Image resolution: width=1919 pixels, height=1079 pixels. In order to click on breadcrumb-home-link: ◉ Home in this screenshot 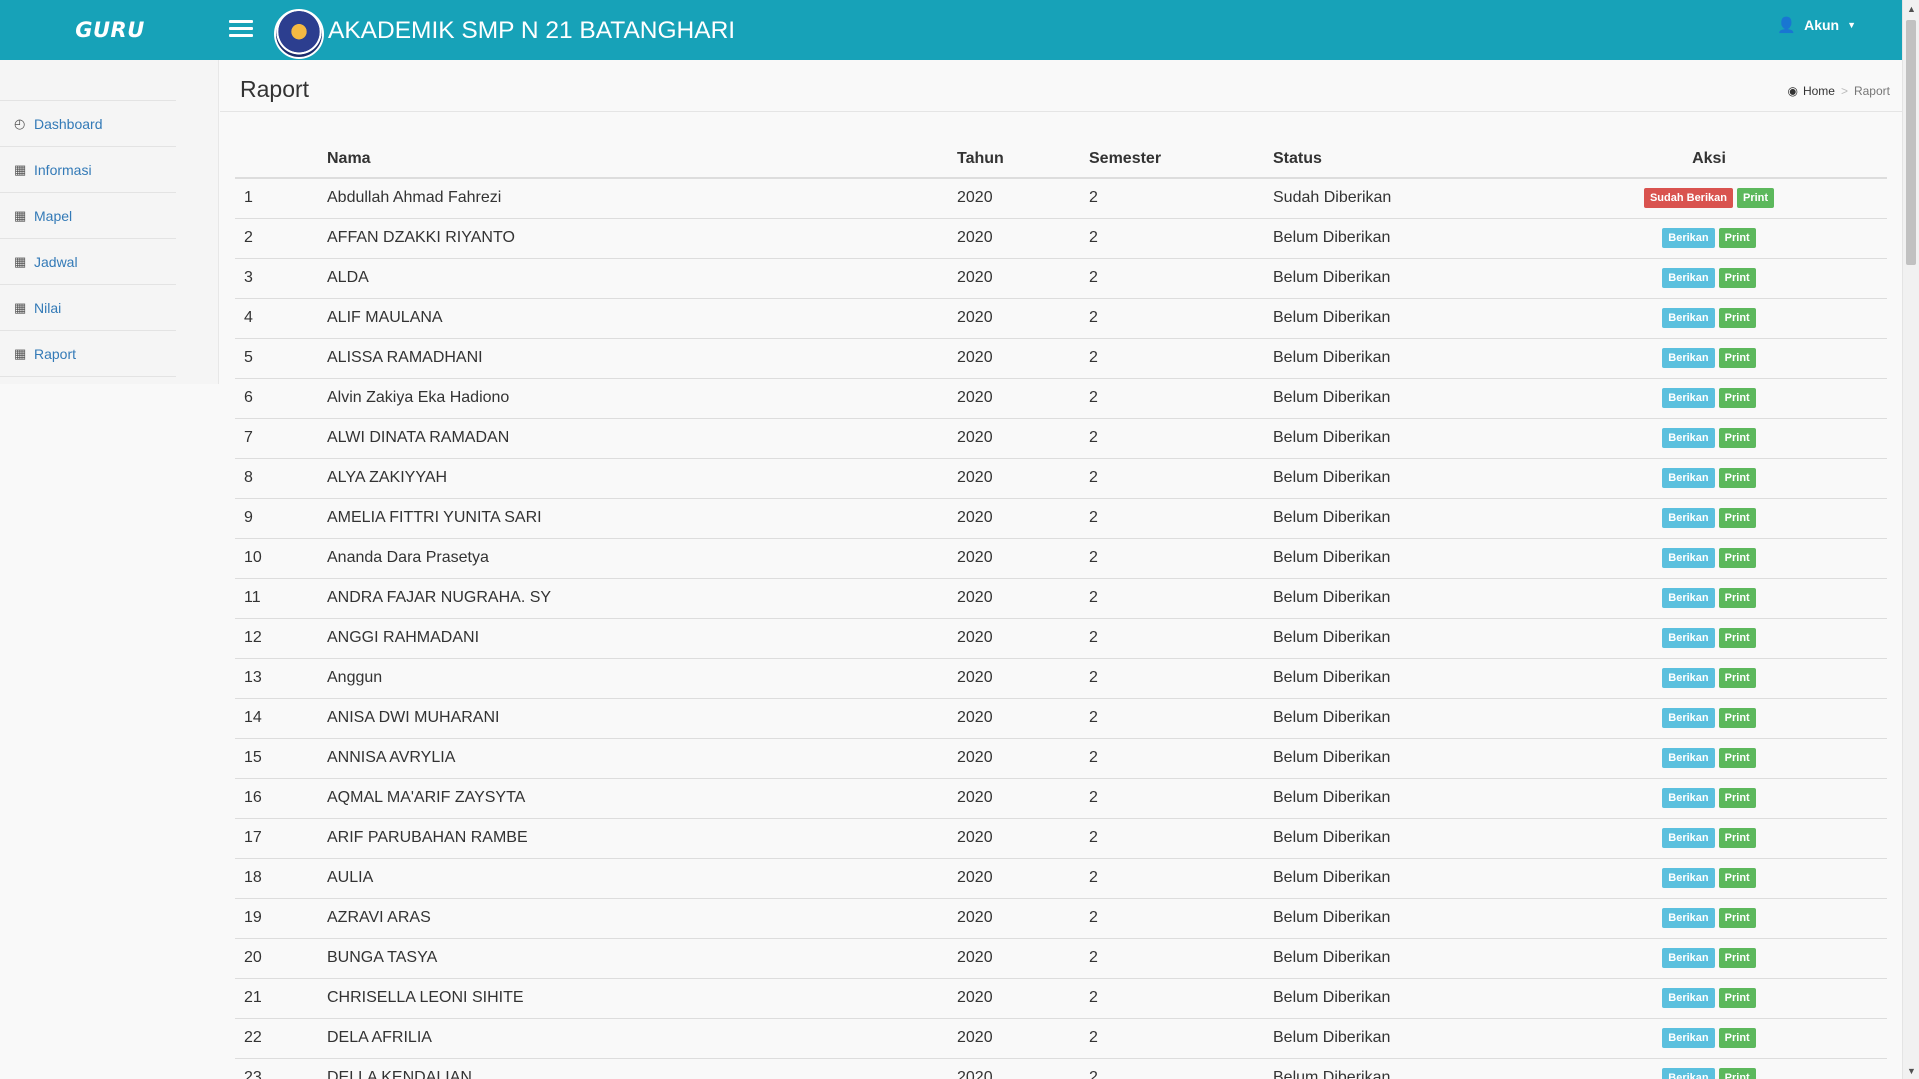, I will do `click(1811, 91)`.